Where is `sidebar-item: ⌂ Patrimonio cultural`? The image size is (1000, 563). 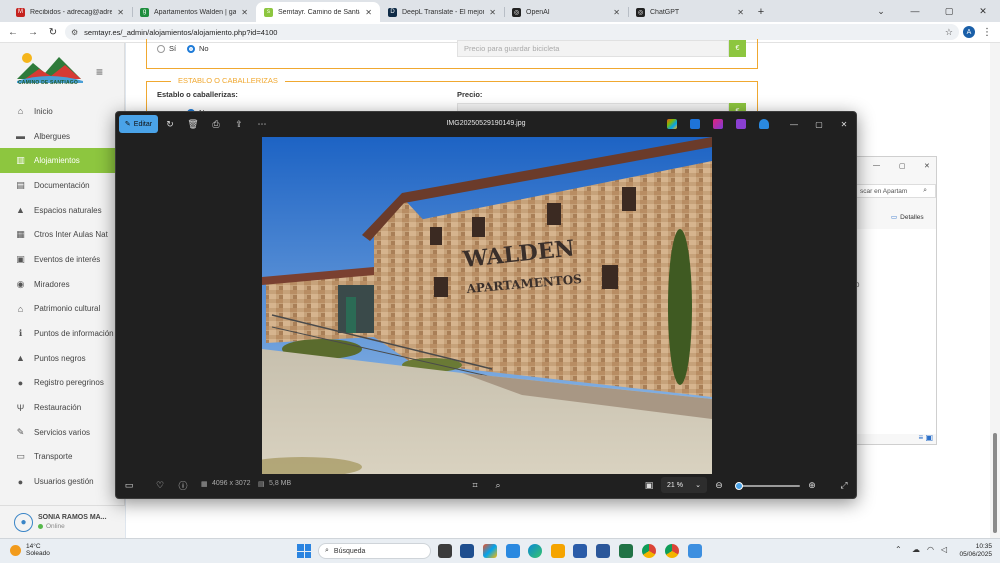 sidebar-item: ⌂ Patrimonio cultural is located at coordinates (62, 309).